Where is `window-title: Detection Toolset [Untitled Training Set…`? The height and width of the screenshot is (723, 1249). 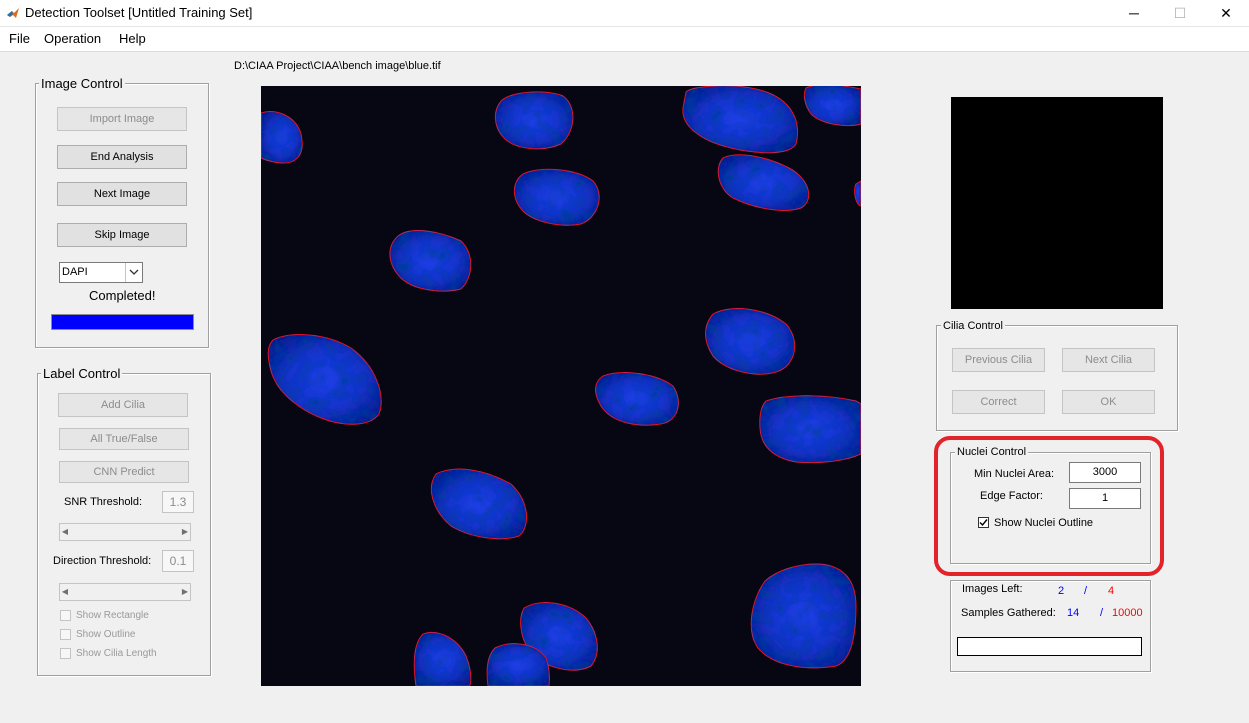 window-title: Detection Toolset [Untitled Training Set… is located at coordinates (139, 12).